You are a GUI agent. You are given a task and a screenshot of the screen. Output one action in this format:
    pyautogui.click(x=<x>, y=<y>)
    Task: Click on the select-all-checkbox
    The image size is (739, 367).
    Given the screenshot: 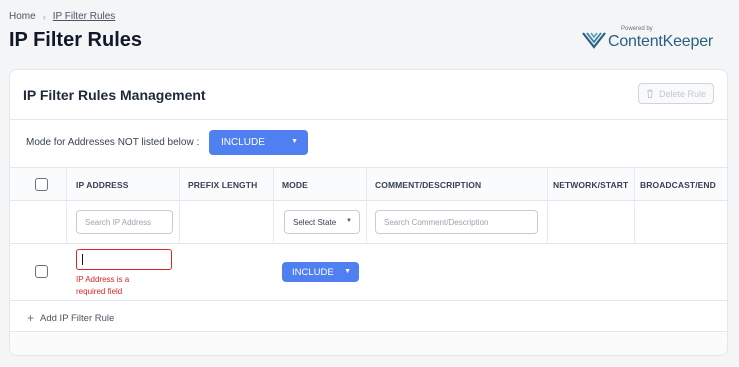 What is the action you would take?
    pyautogui.click(x=41, y=184)
    